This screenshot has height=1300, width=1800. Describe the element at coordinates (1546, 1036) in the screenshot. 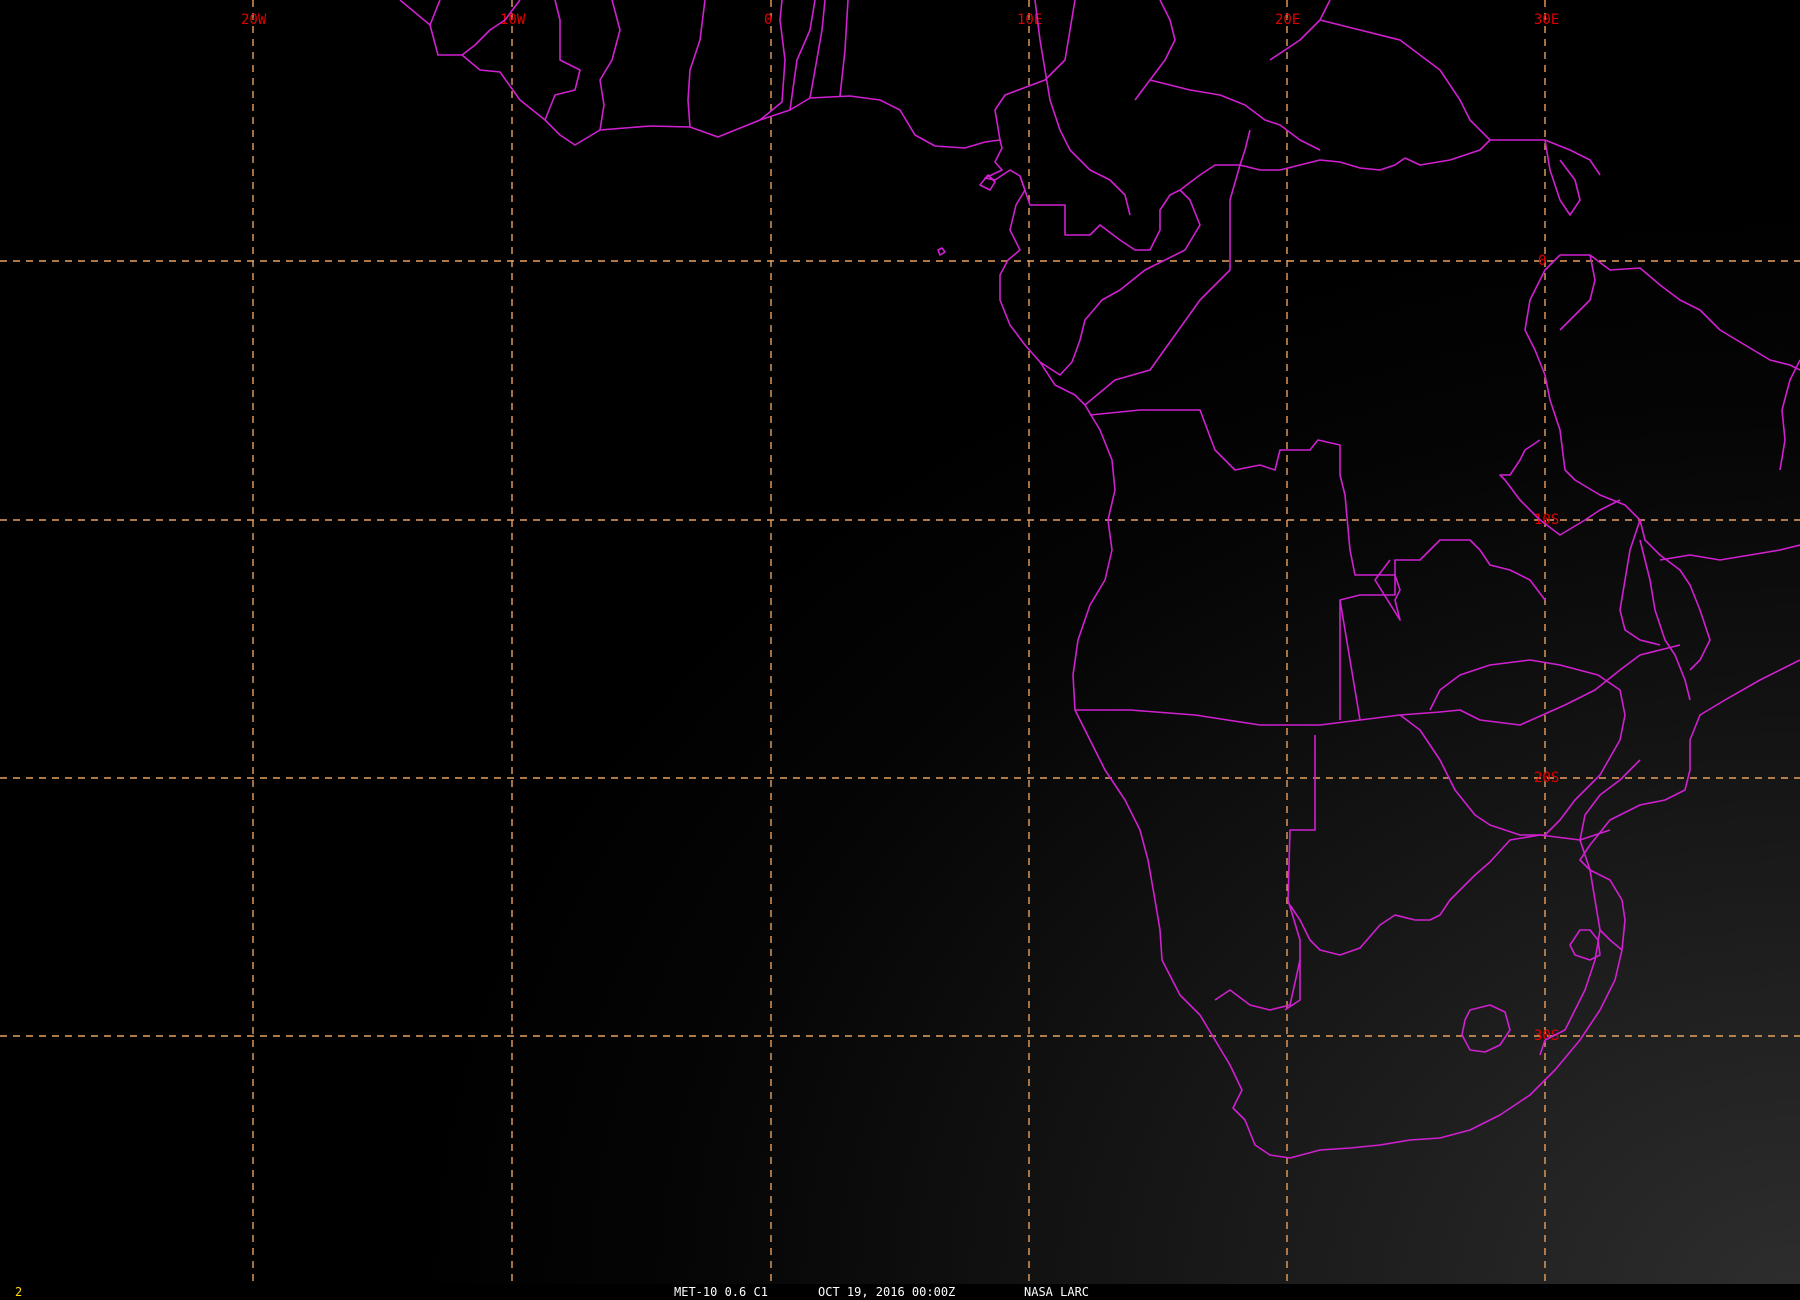

I see `lat-label-30s: 30S` at that location.